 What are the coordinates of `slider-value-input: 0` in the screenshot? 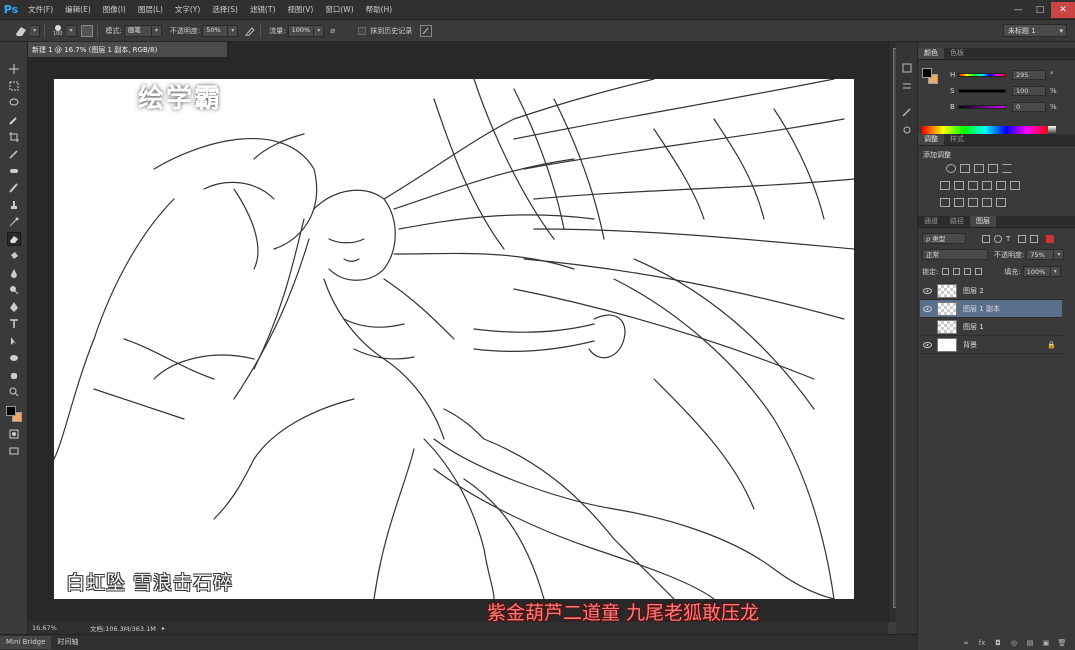 It's located at (1029, 107).